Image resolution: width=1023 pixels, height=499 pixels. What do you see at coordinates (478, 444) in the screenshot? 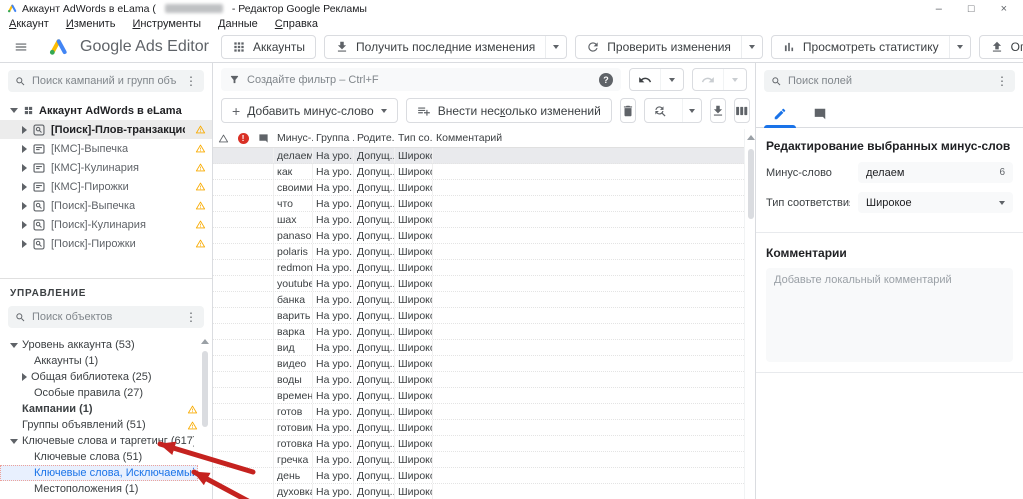
I see `negative-keyword-row: готовкаНа уро...Допущ...Широкое` at bounding box center [478, 444].